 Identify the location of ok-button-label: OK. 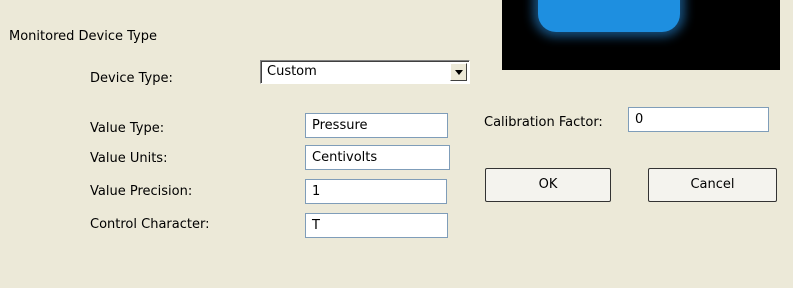
(548, 184).